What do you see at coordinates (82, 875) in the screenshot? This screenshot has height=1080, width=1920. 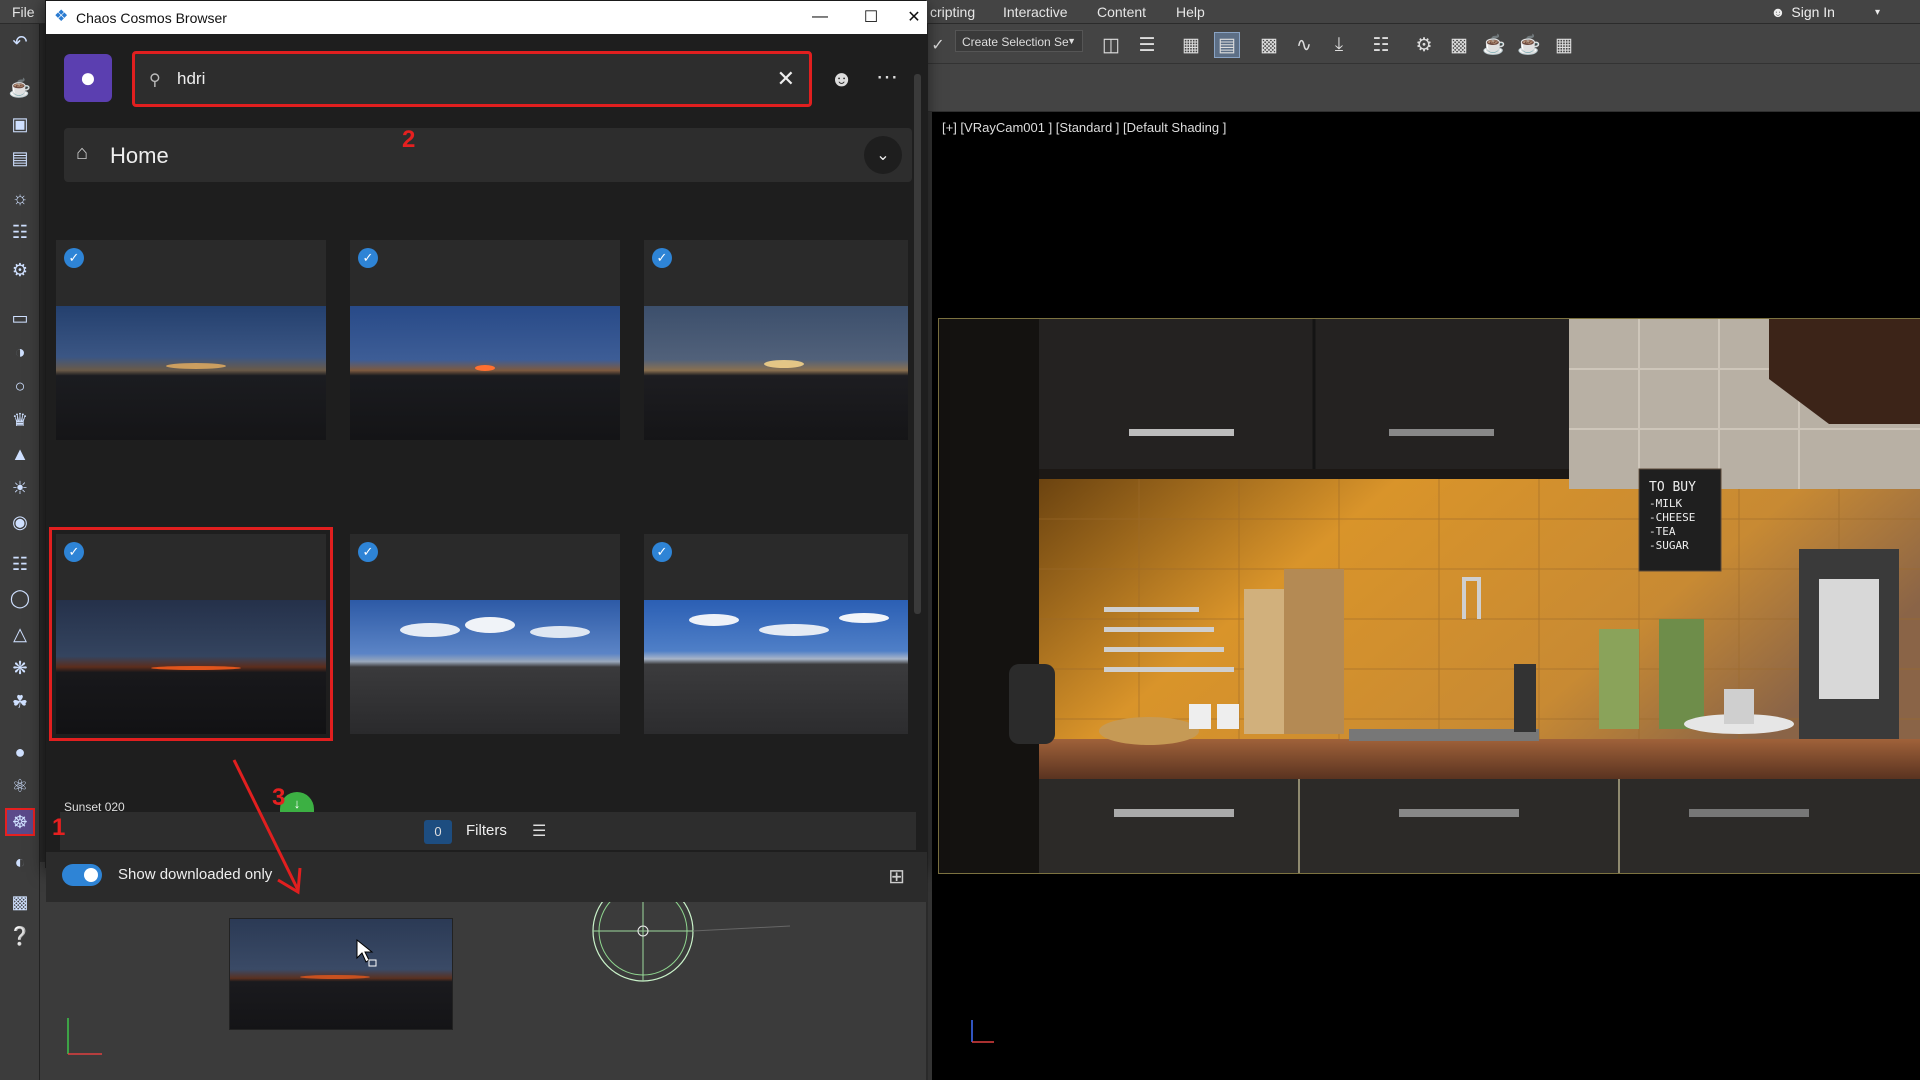 I see `show-downloaded-toggle` at bounding box center [82, 875].